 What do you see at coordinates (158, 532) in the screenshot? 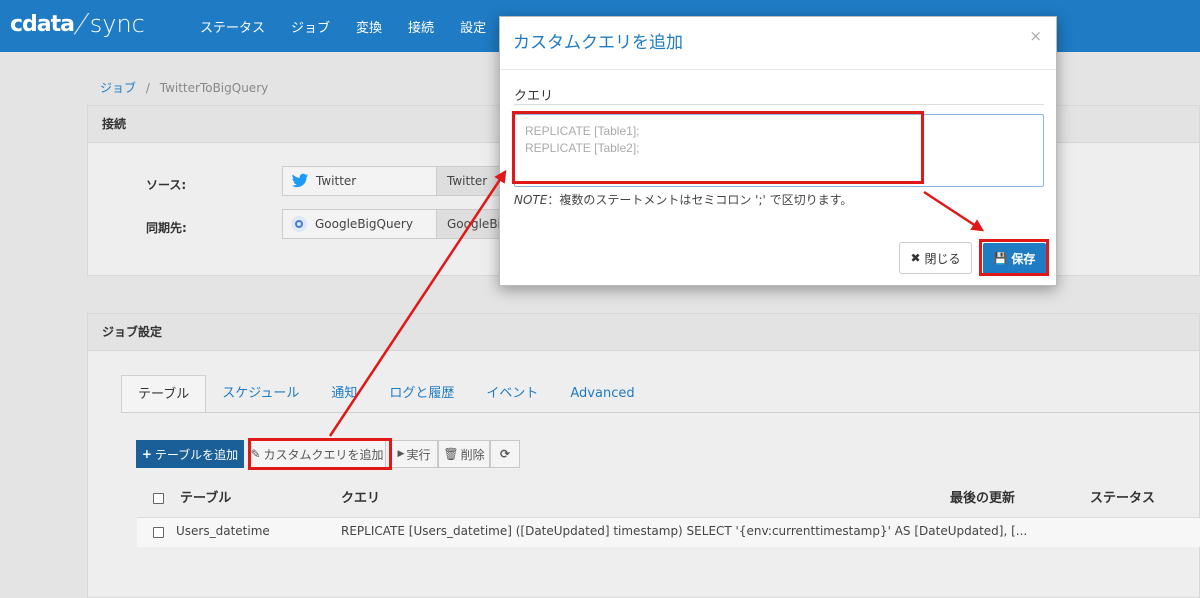
I see `row-checkbox` at bounding box center [158, 532].